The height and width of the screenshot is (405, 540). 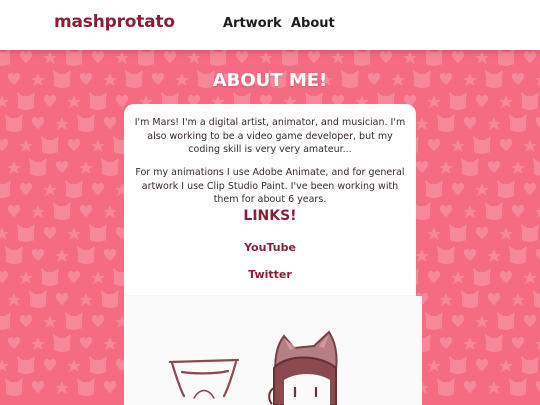 I want to click on nav-link-artwork: Artwork, so click(x=252, y=23).